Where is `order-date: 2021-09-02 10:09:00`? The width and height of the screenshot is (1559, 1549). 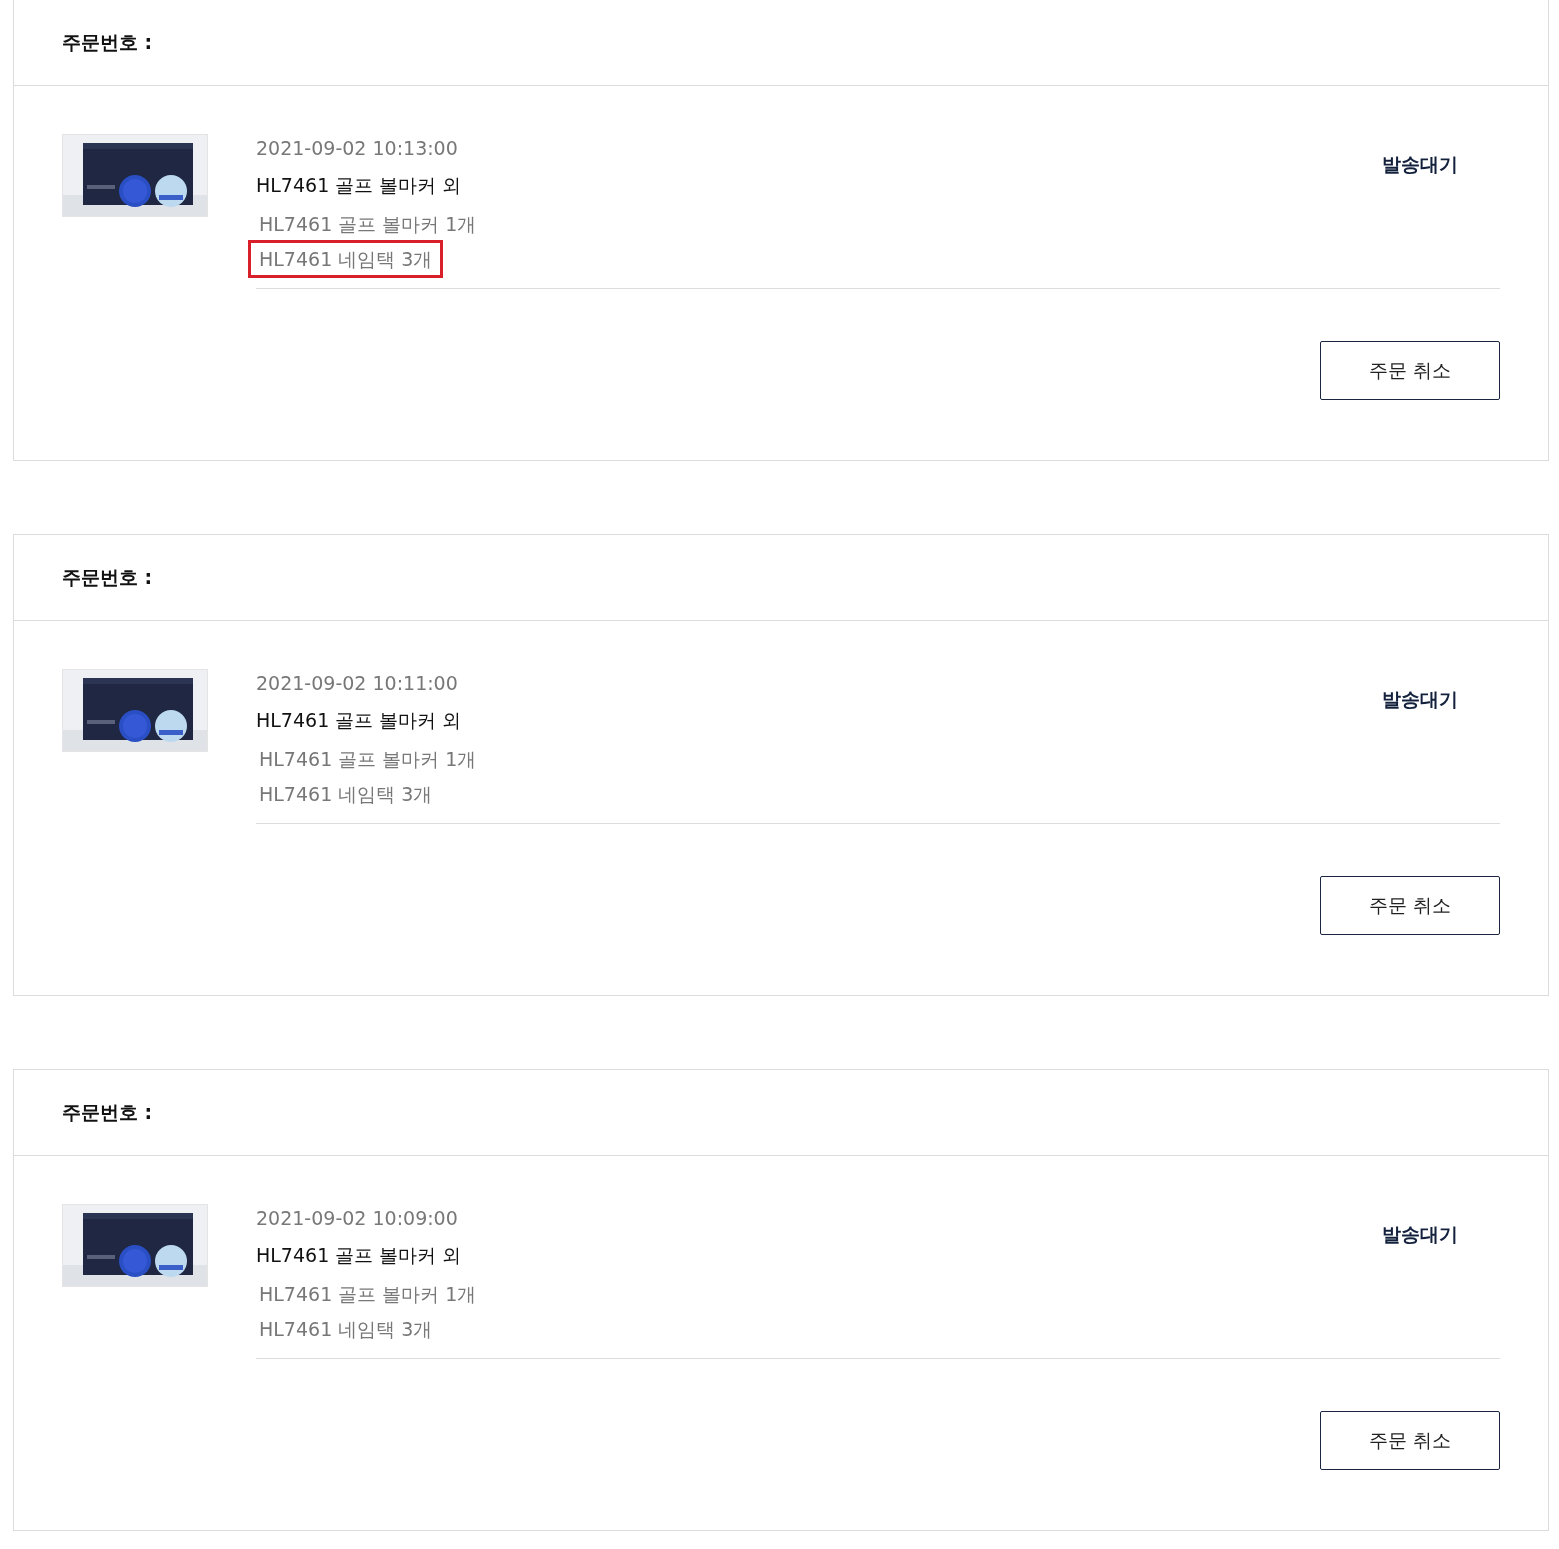
order-date: 2021-09-02 10:09:00 is located at coordinates (357, 1218).